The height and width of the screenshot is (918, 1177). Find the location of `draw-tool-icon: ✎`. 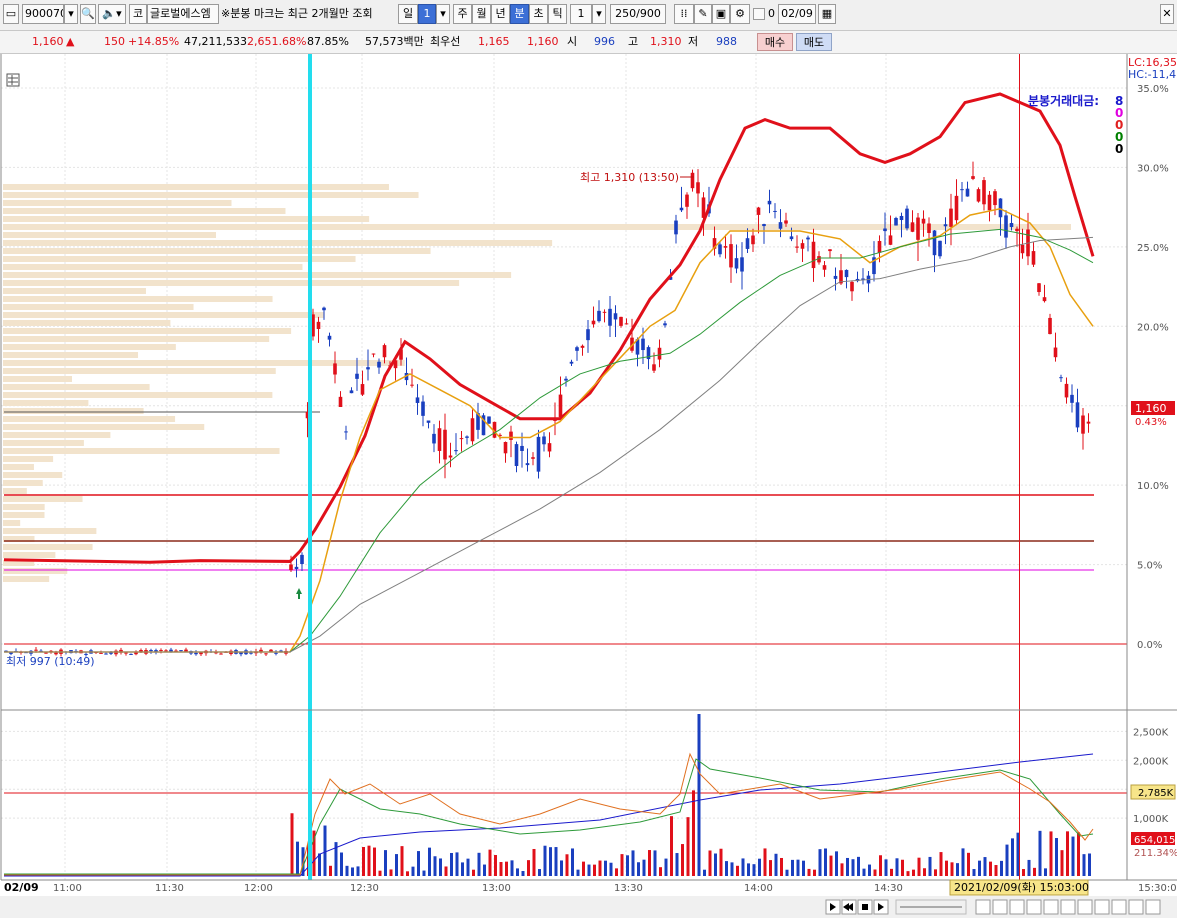

draw-tool-icon: ✎ is located at coordinates (703, 14).